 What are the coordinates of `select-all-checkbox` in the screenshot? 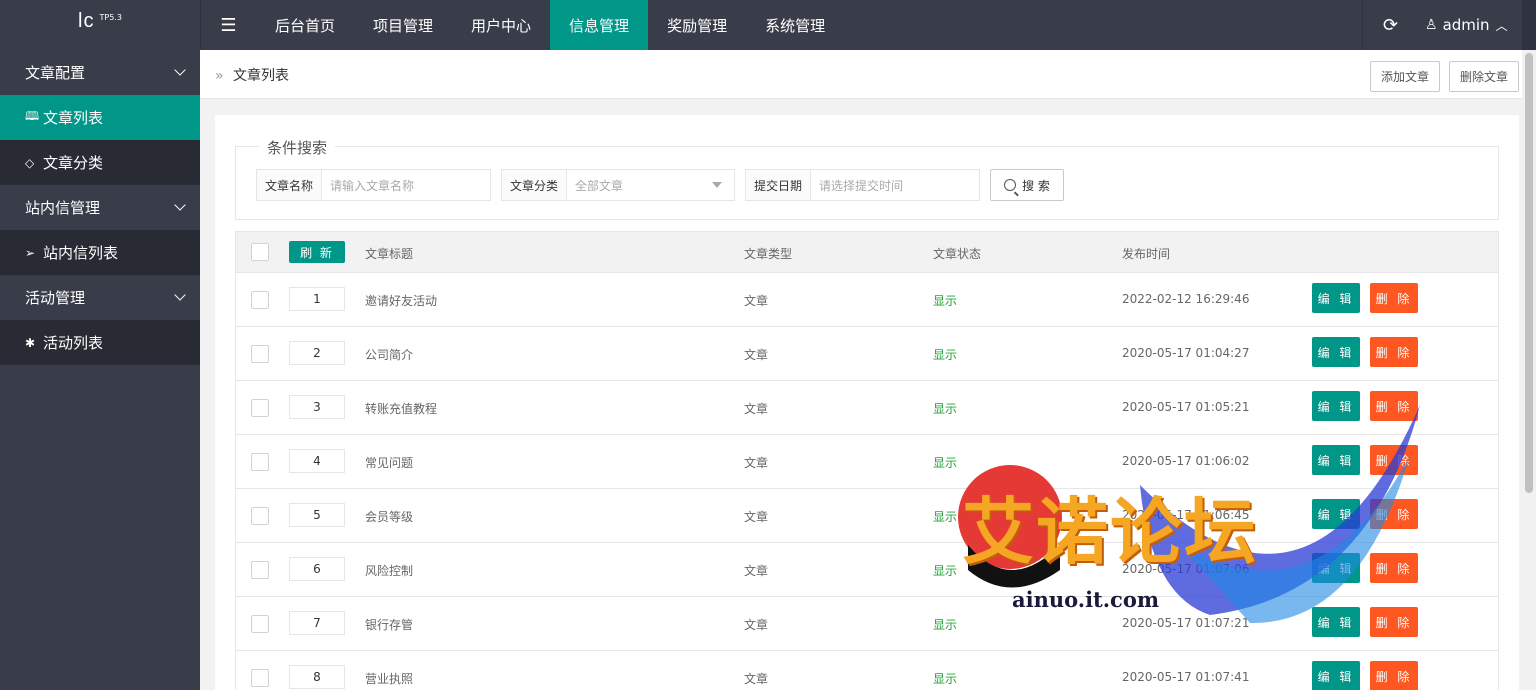 It's located at (260, 252).